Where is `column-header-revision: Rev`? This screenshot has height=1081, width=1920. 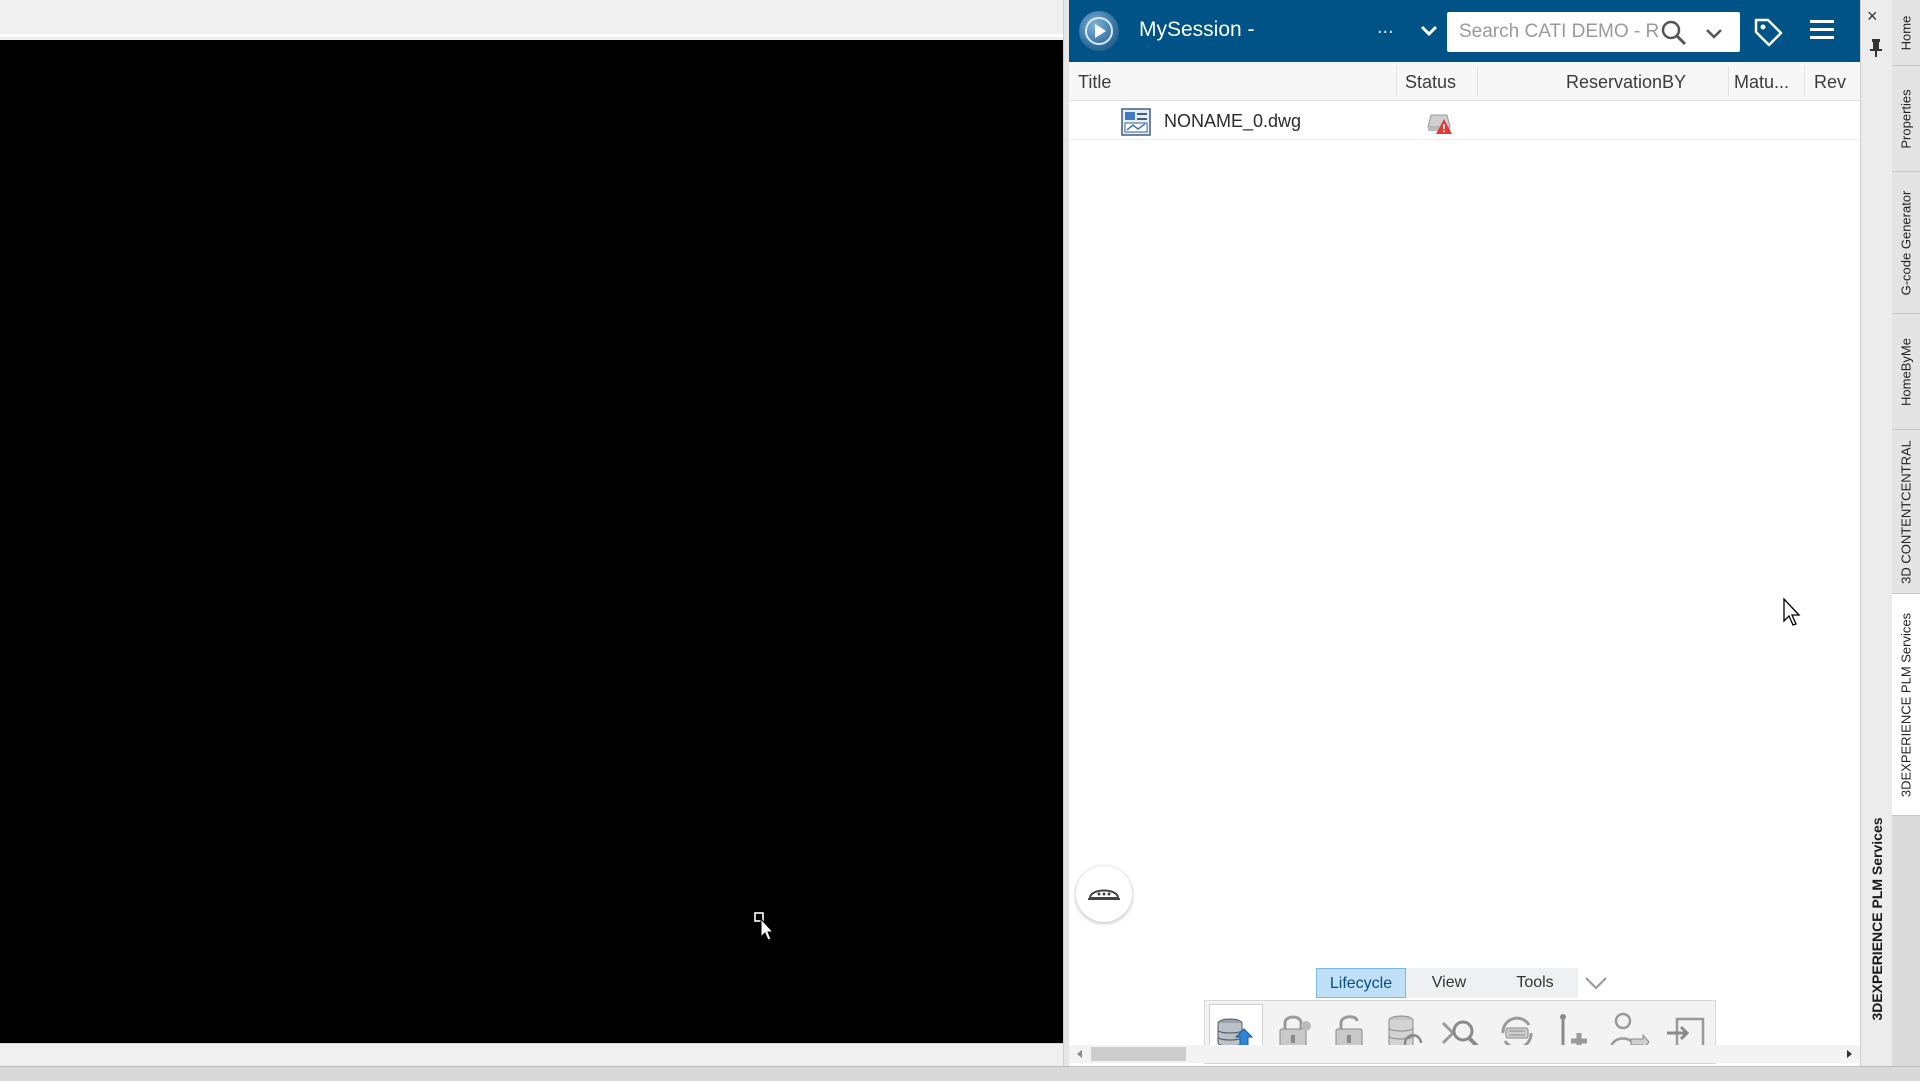
column-header-revision: Rev is located at coordinates (1830, 82).